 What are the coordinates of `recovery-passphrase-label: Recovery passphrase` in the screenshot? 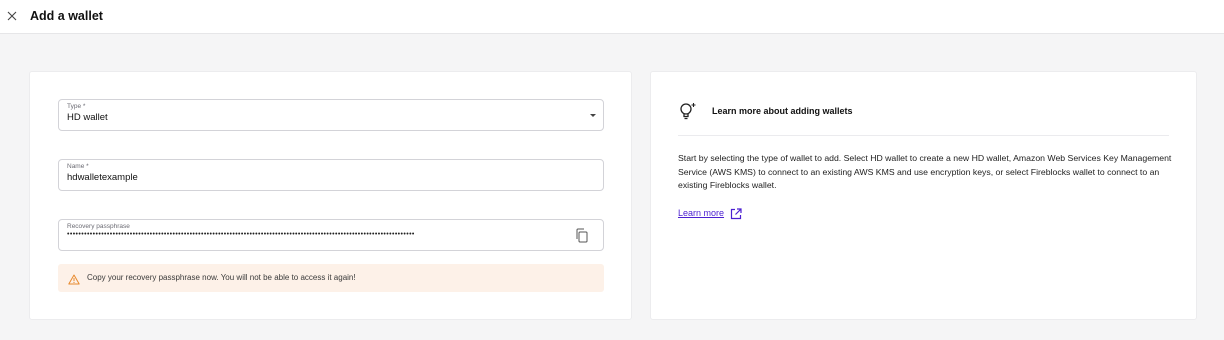 It's located at (98, 226).